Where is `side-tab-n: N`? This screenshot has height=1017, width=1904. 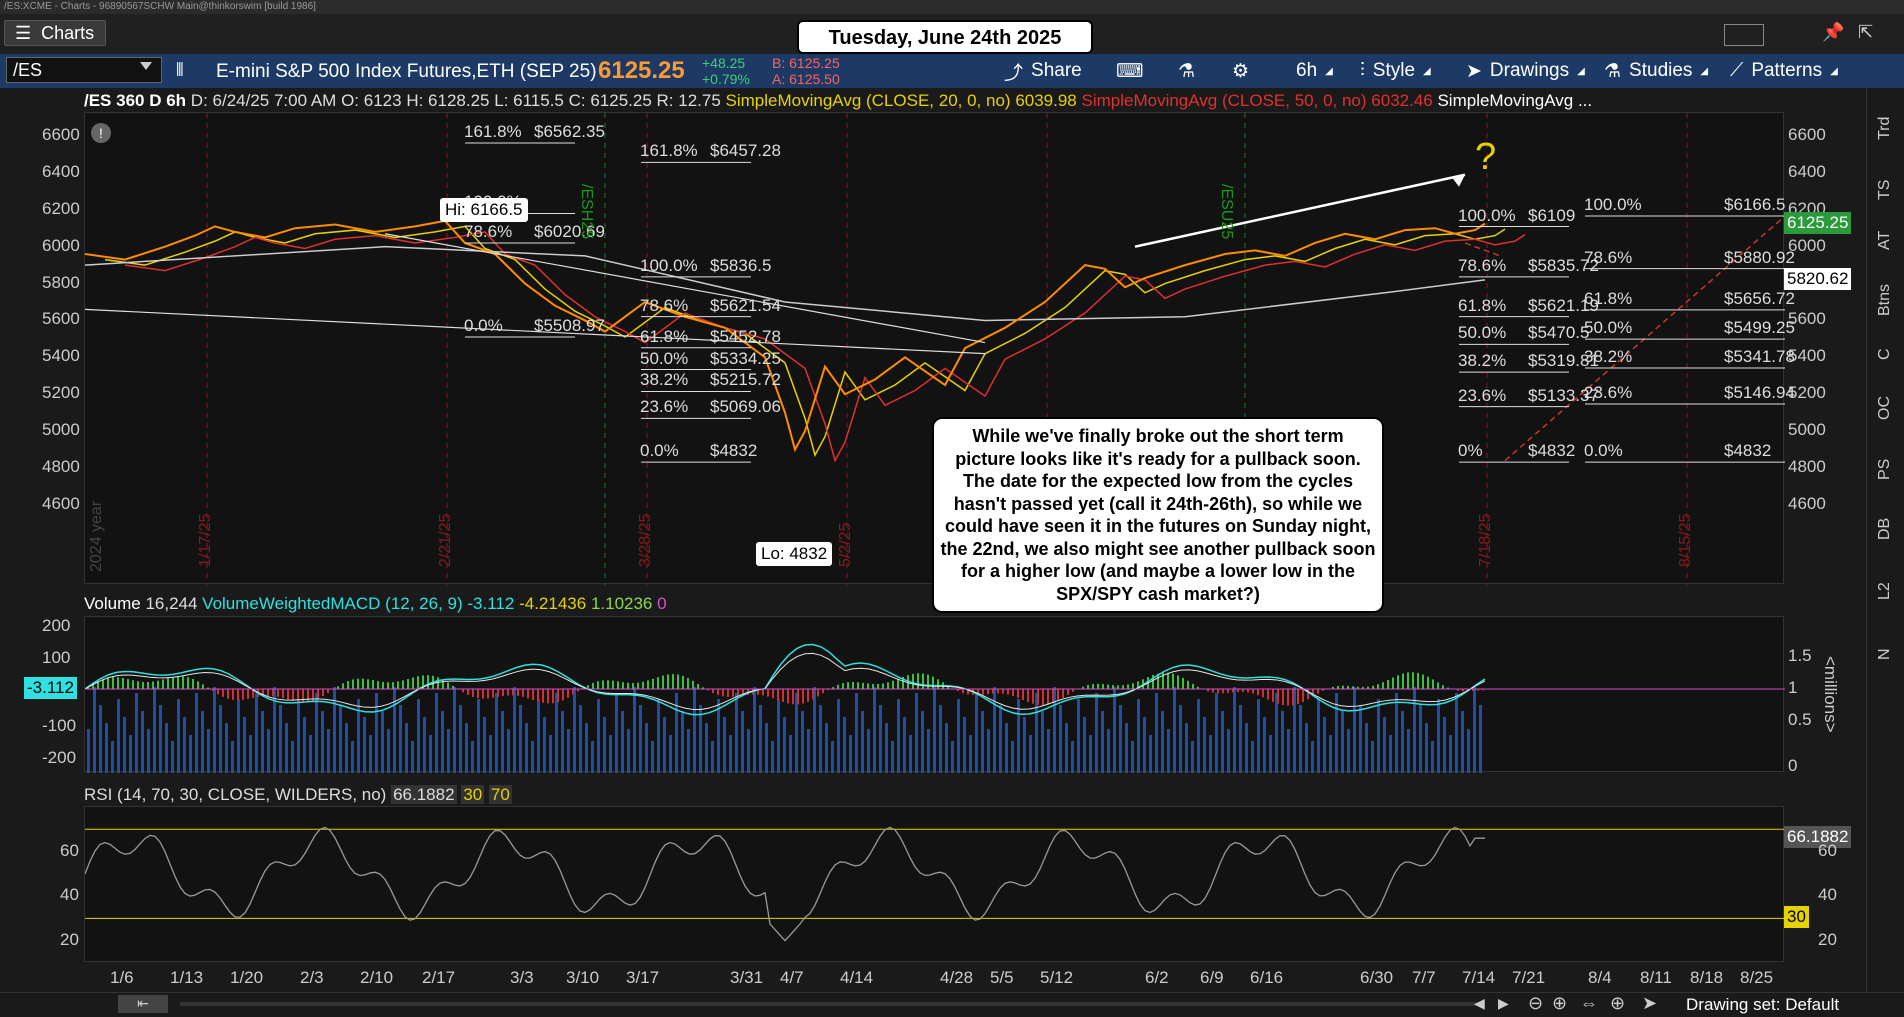 side-tab-n: N is located at coordinates (1885, 654).